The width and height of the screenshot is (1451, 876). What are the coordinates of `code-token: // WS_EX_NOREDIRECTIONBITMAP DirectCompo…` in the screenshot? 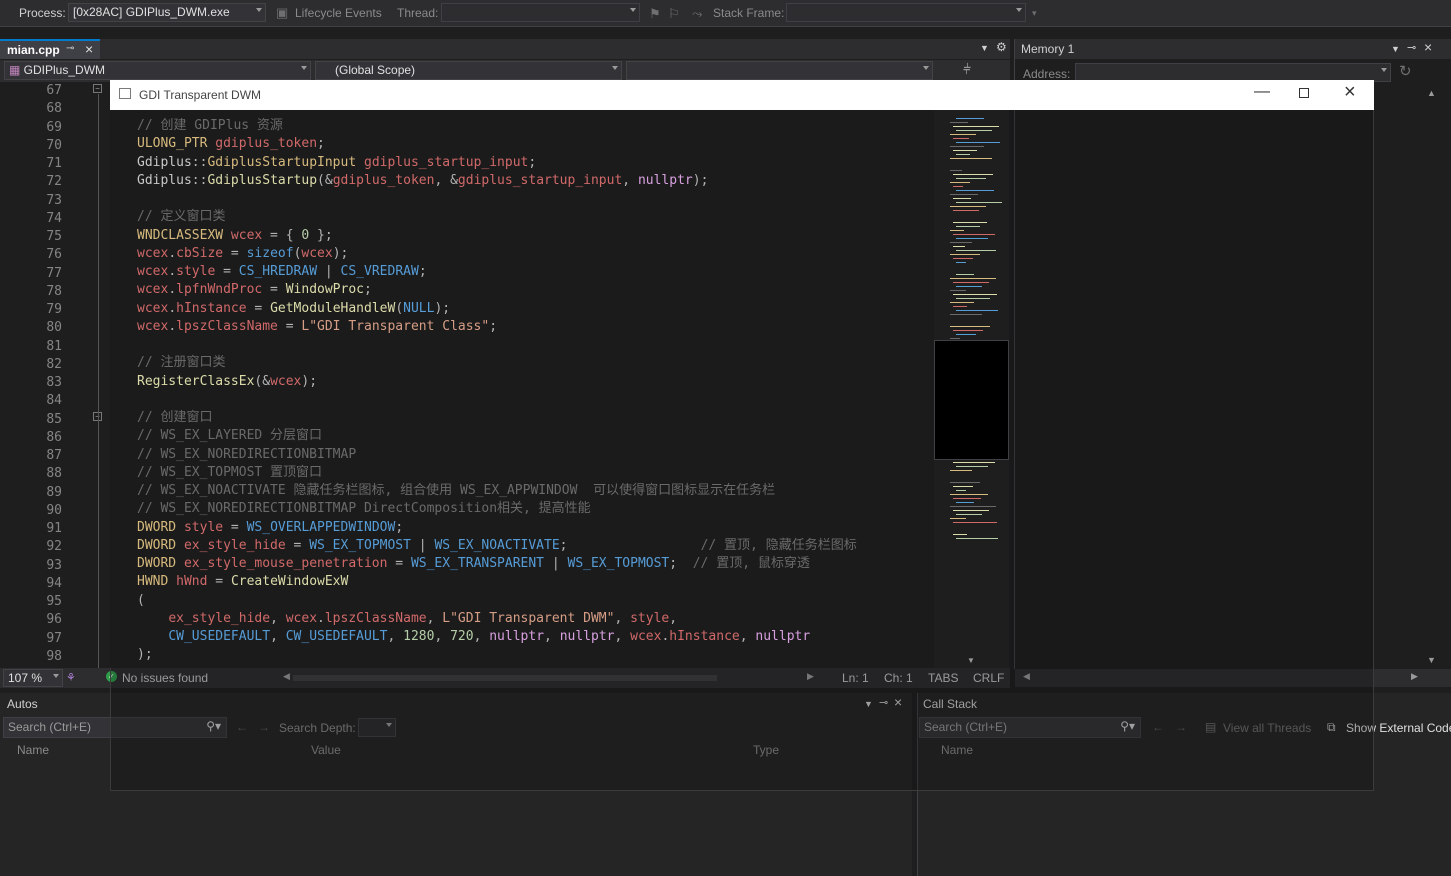 It's located at (364, 509).